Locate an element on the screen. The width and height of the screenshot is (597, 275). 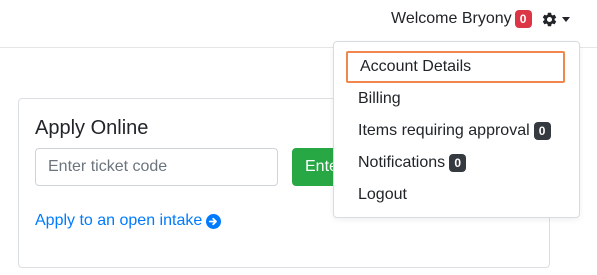
menu-item-label: Billing is located at coordinates (379, 98).